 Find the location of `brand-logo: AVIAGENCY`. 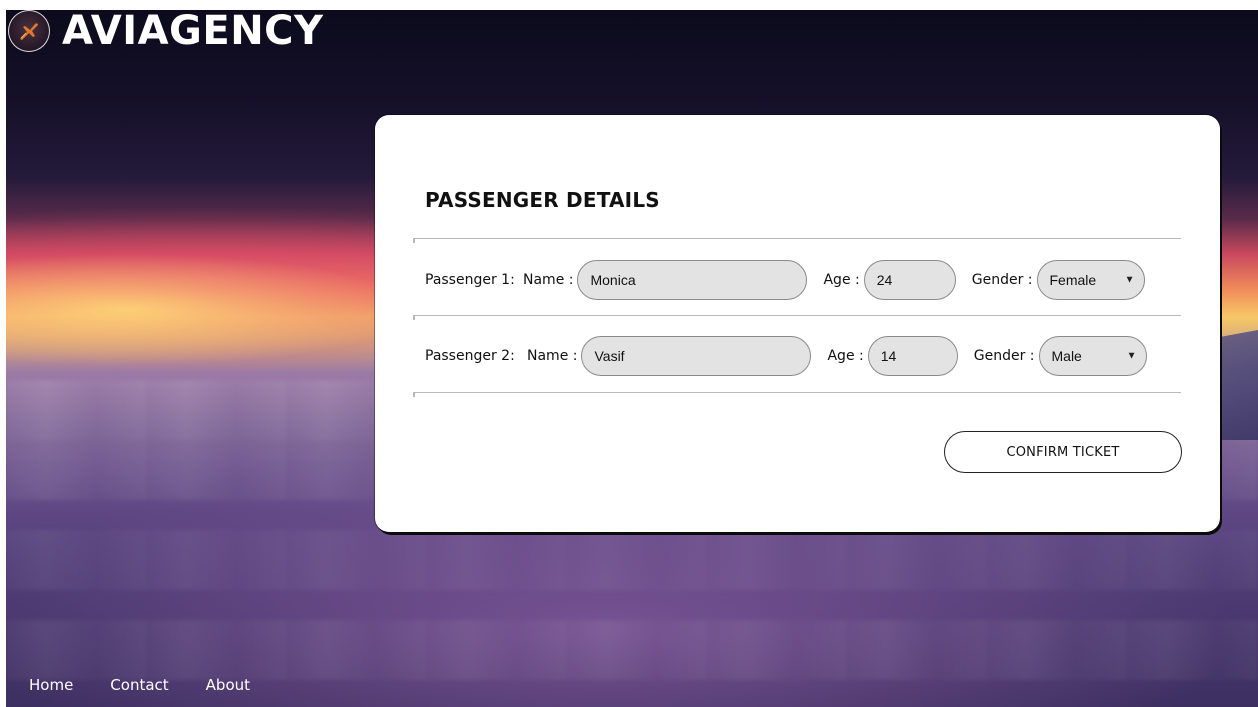

brand-logo: AVIAGENCY is located at coordinates (166, 31).